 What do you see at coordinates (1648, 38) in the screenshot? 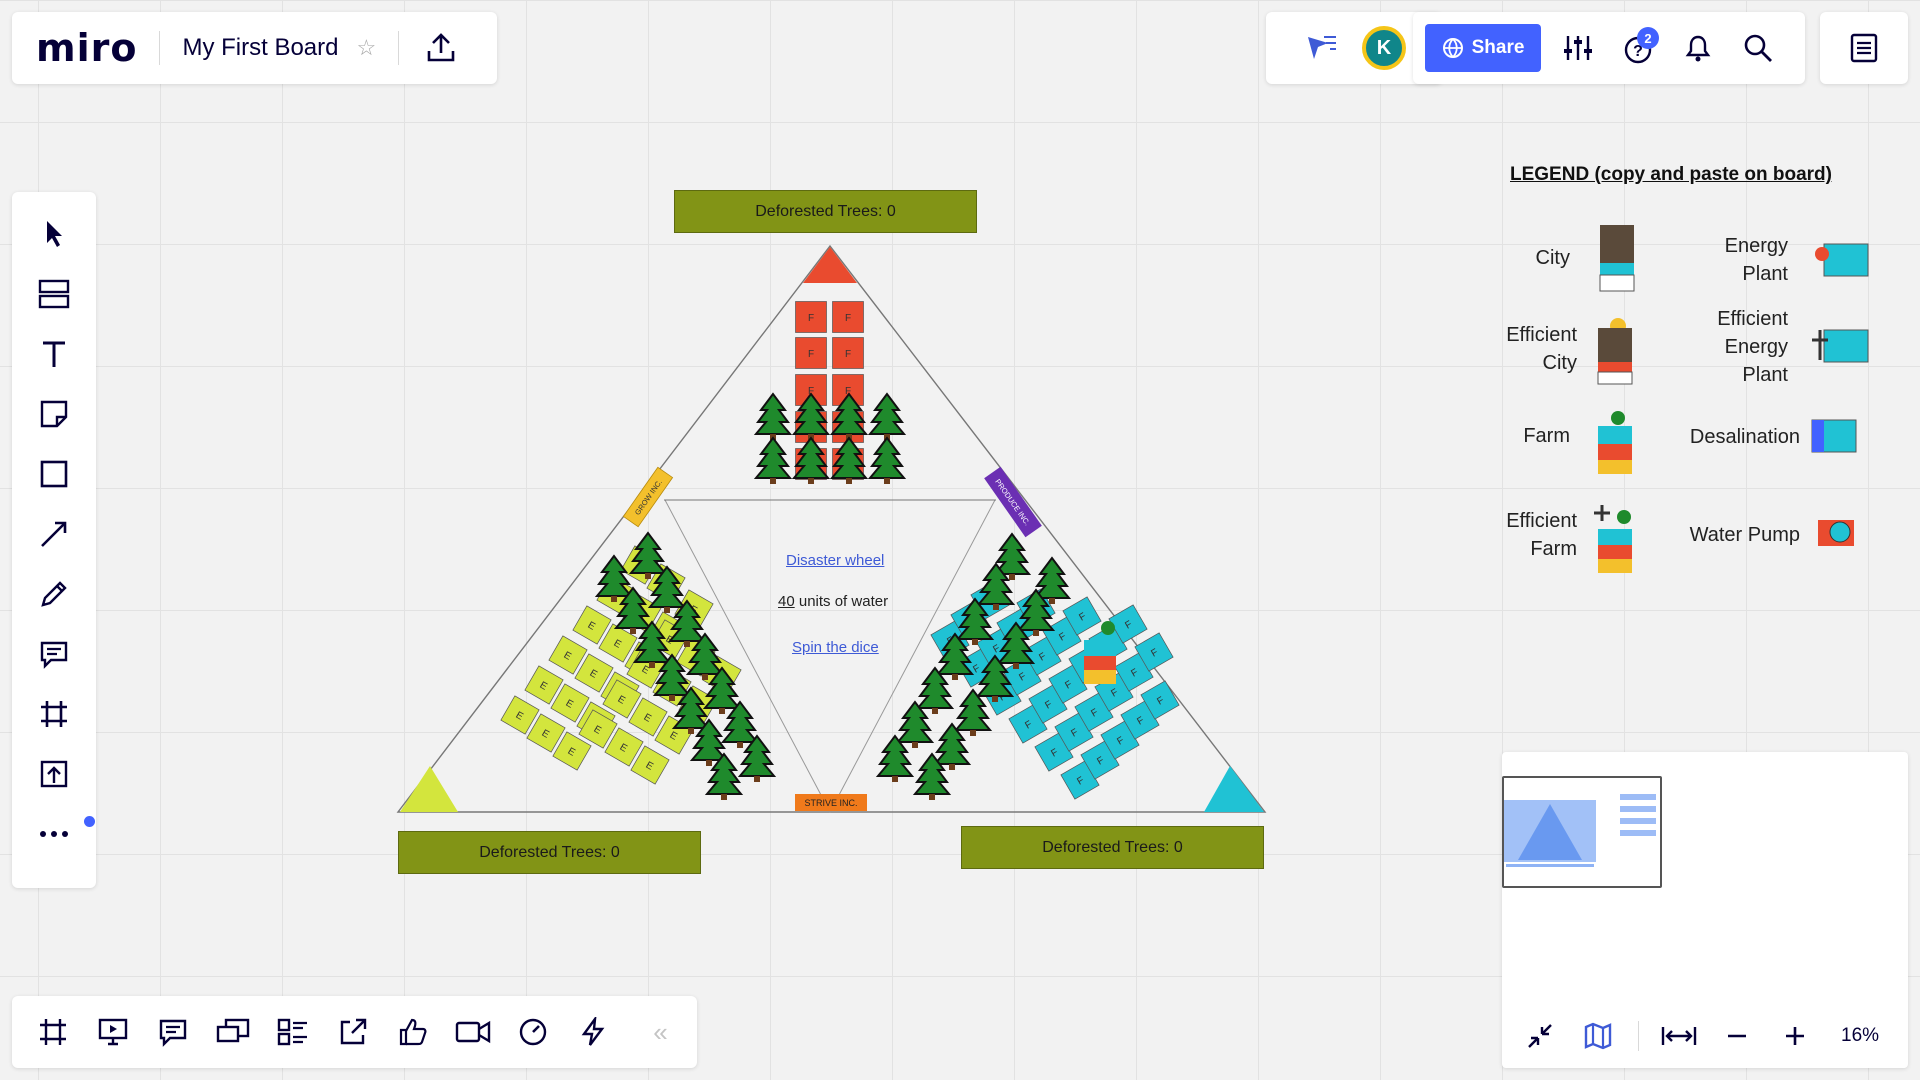
I see `help-badge: 2` at bounding box center [1648, 38].